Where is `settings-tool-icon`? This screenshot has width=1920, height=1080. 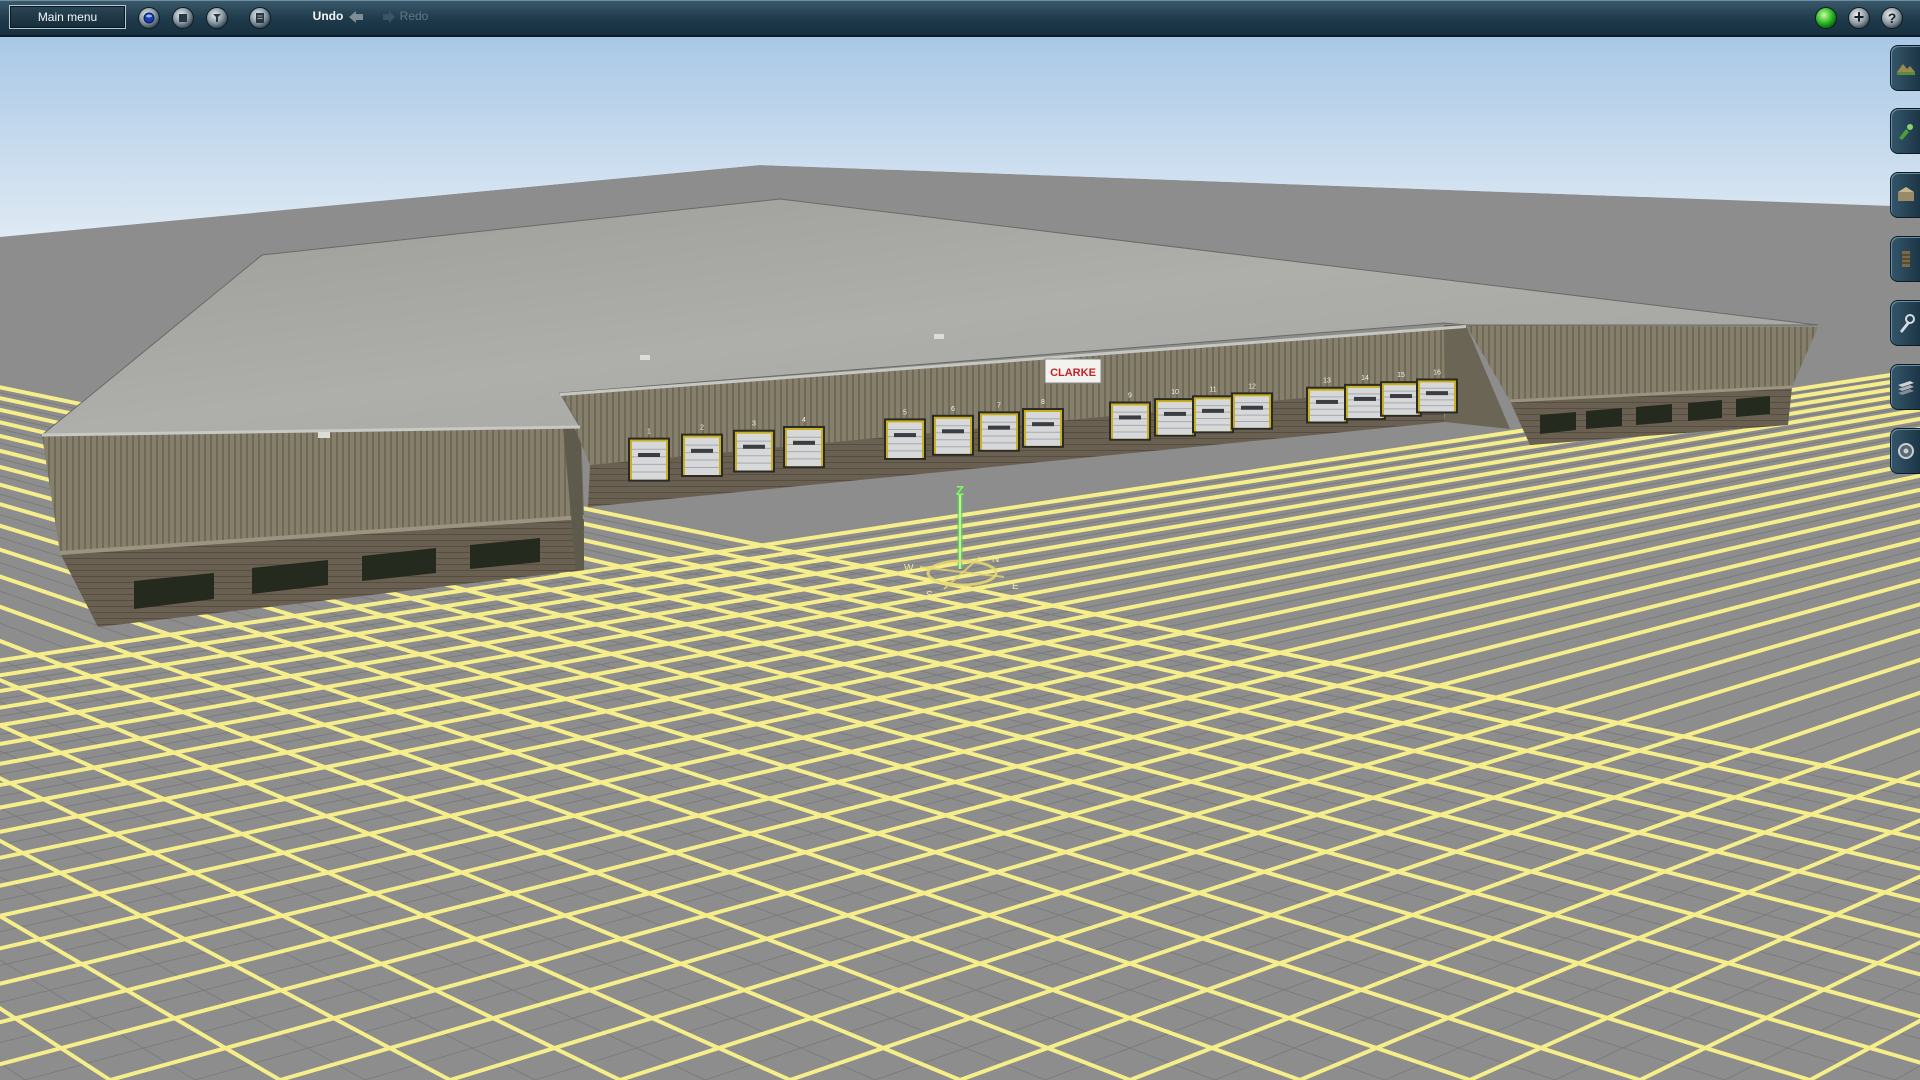
settings-tool-icon is located at coordinates (1906, 451).